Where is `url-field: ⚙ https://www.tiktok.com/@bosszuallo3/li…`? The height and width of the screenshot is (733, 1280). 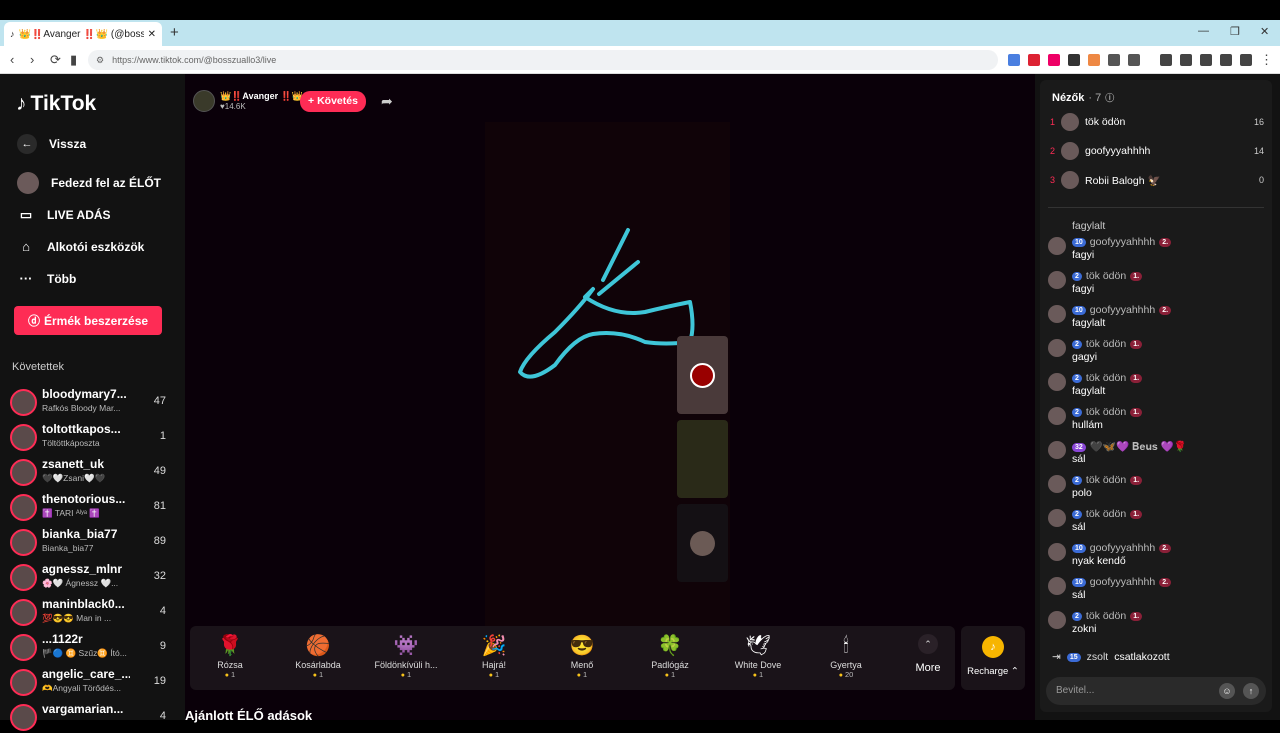 url-field: ⚙ https://www.tiktok.com/@bosszuallo3/li… is located at coordinates (543, 60).